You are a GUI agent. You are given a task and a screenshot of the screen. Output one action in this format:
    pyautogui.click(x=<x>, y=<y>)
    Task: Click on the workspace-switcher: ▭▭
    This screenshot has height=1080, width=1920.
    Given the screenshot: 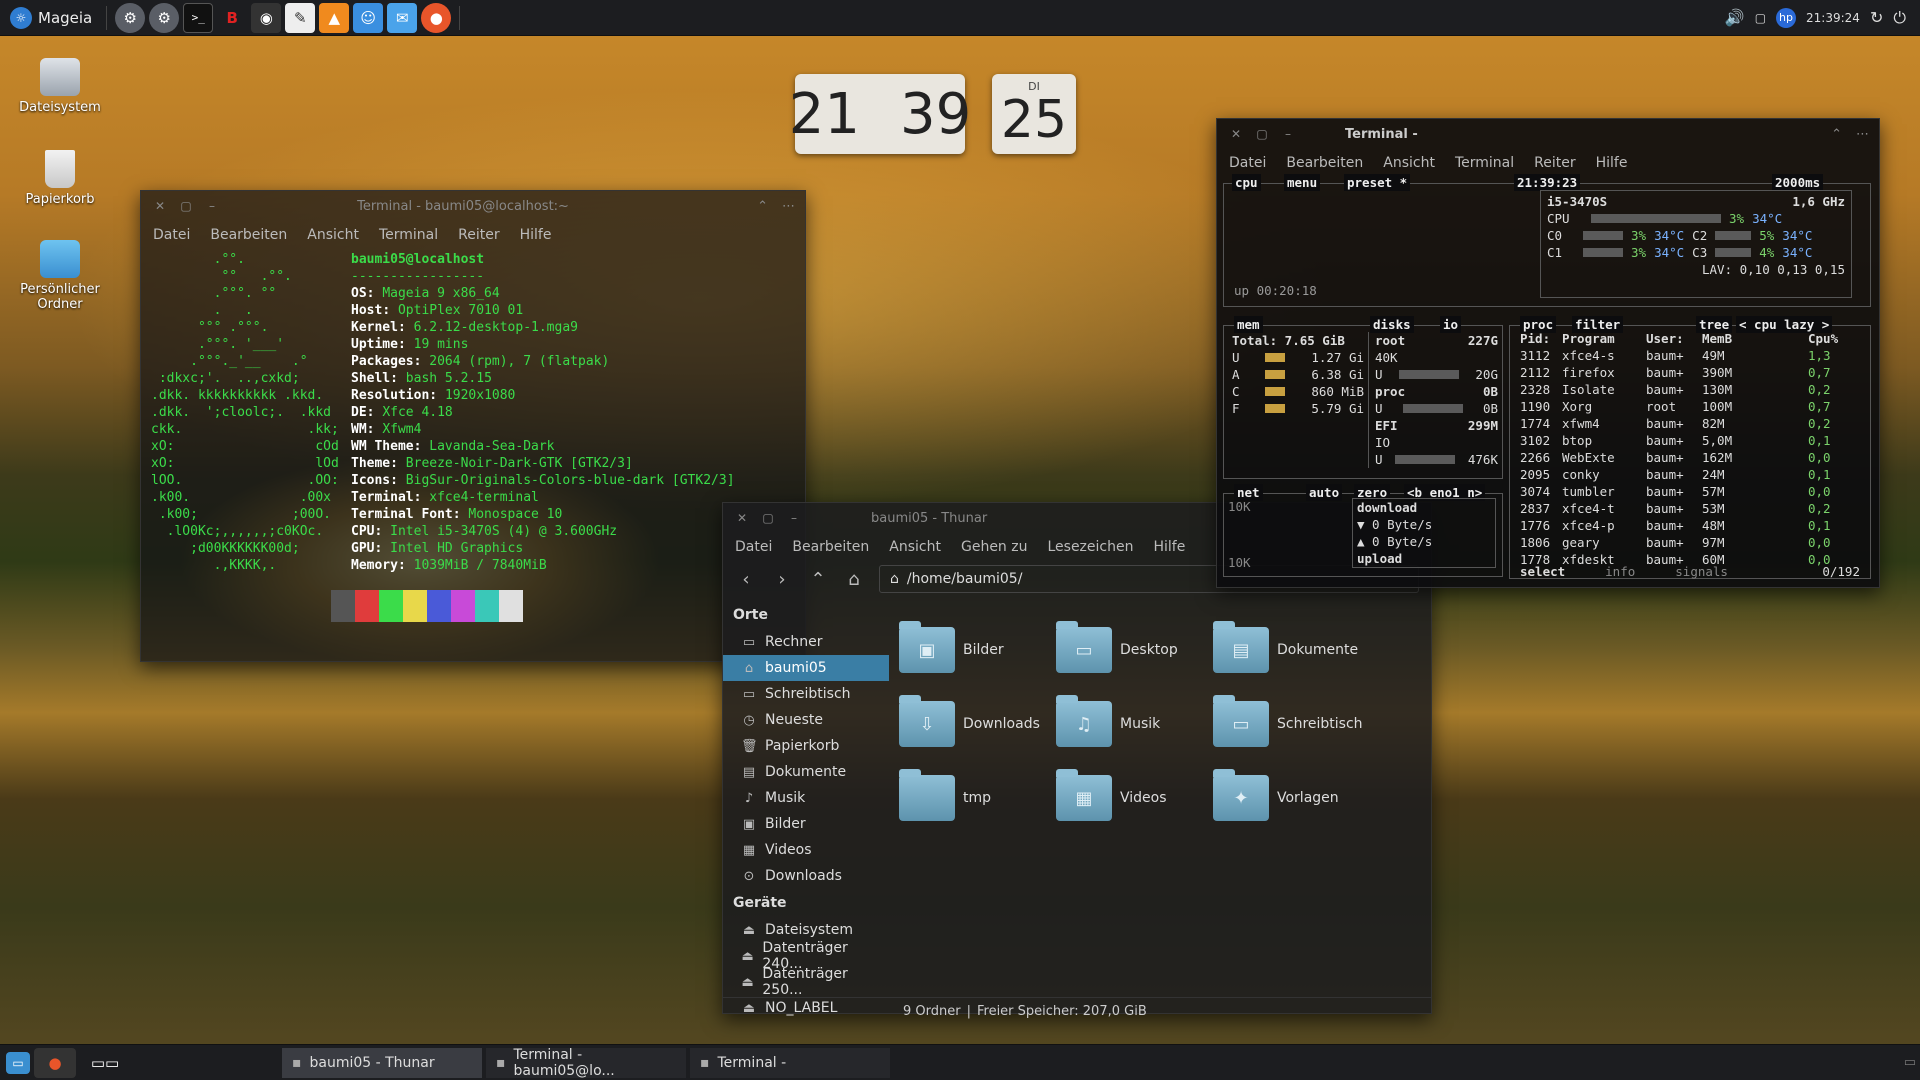 What is the action you would take?
    pyautogui.click(x=105, y=1063)
    